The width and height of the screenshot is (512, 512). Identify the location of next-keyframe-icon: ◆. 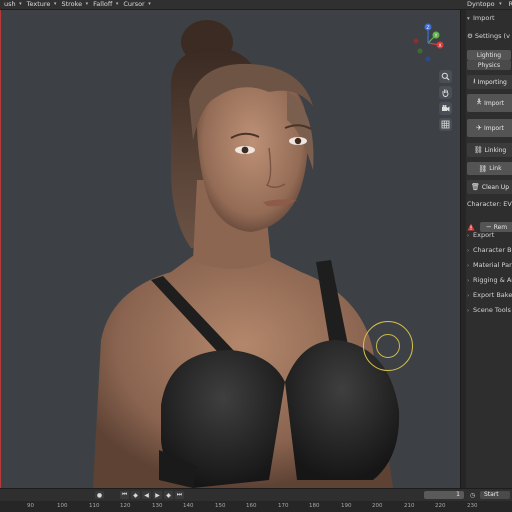
(168, 495).